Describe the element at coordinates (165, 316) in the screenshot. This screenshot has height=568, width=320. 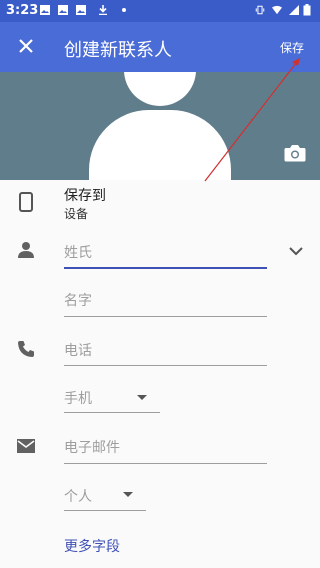
I see `first-name-underline` at that location.